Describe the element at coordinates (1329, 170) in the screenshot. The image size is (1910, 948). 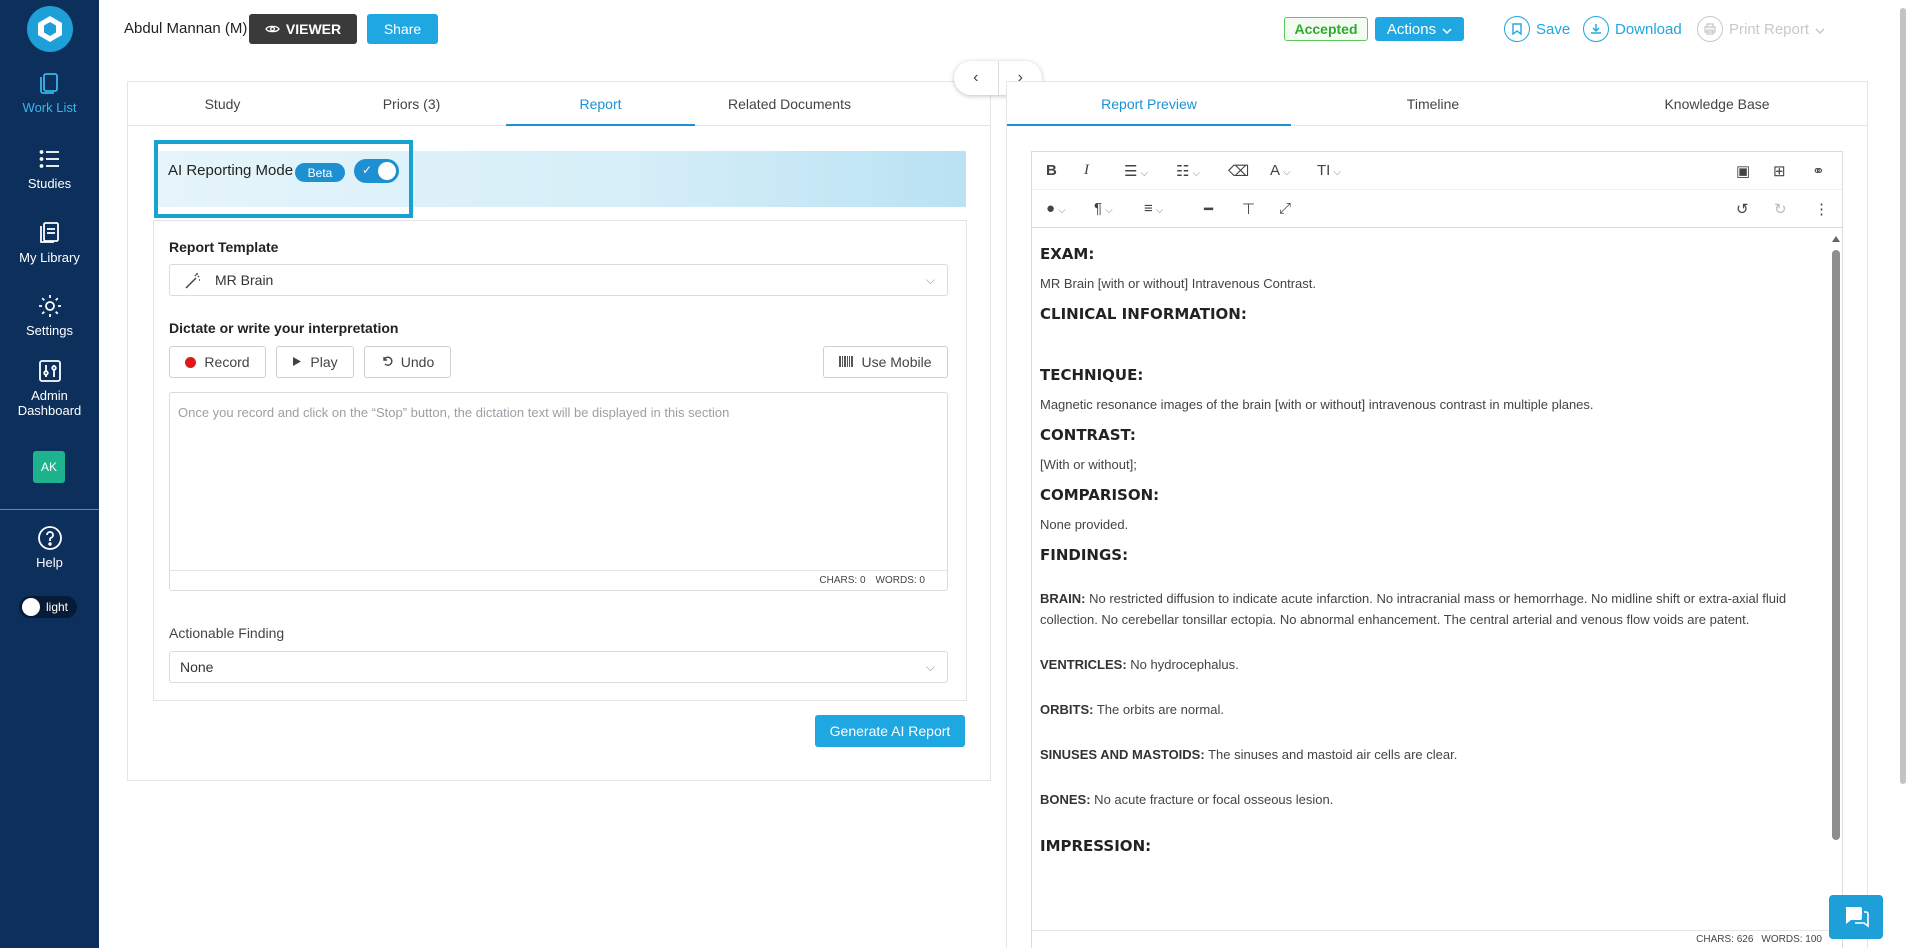
I see `font-size-icon: TI ⌵` at that location.